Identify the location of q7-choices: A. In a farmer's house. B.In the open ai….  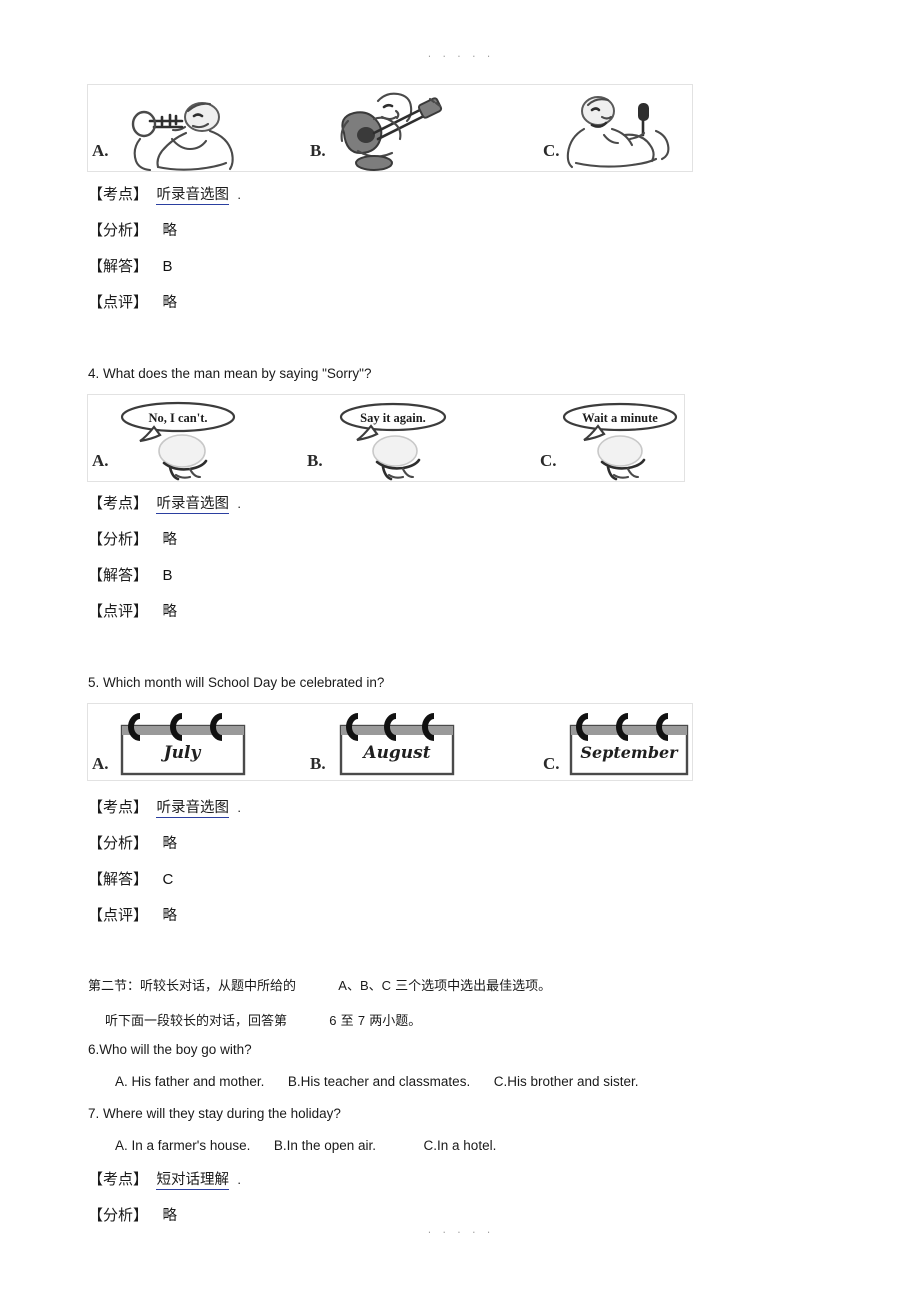
(305, 1145).